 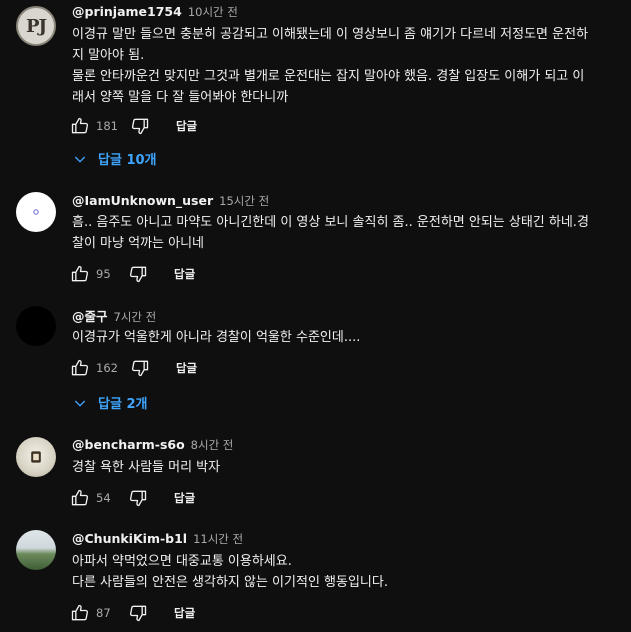 I want to click on timestamp: 15시간 전, so click(x=244, y=201).